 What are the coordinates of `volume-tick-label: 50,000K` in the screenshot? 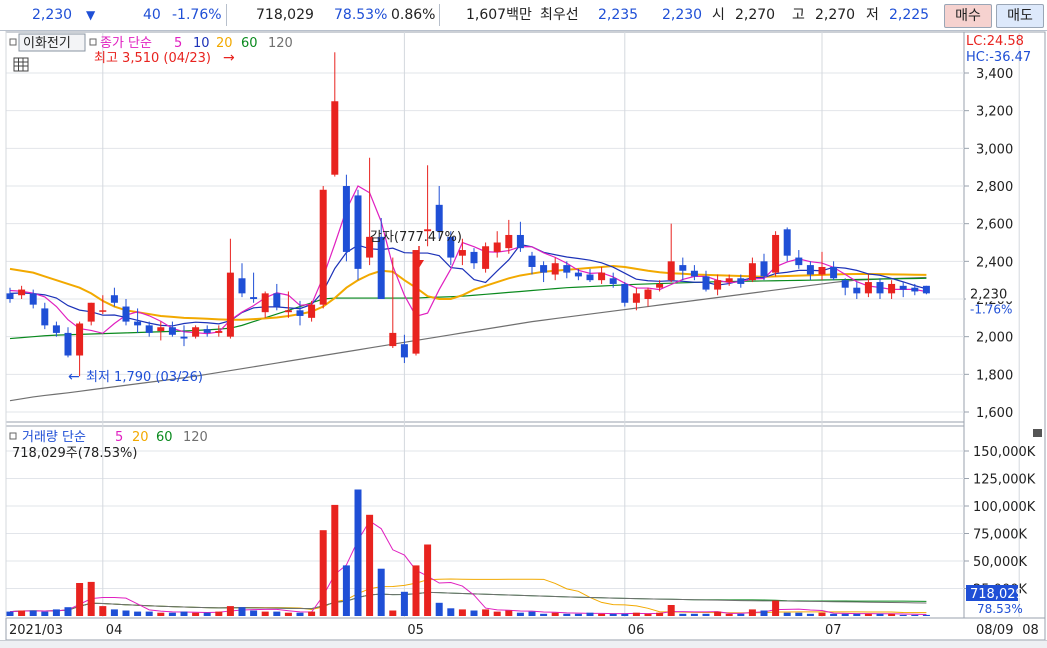 It's located at (1000, 562).